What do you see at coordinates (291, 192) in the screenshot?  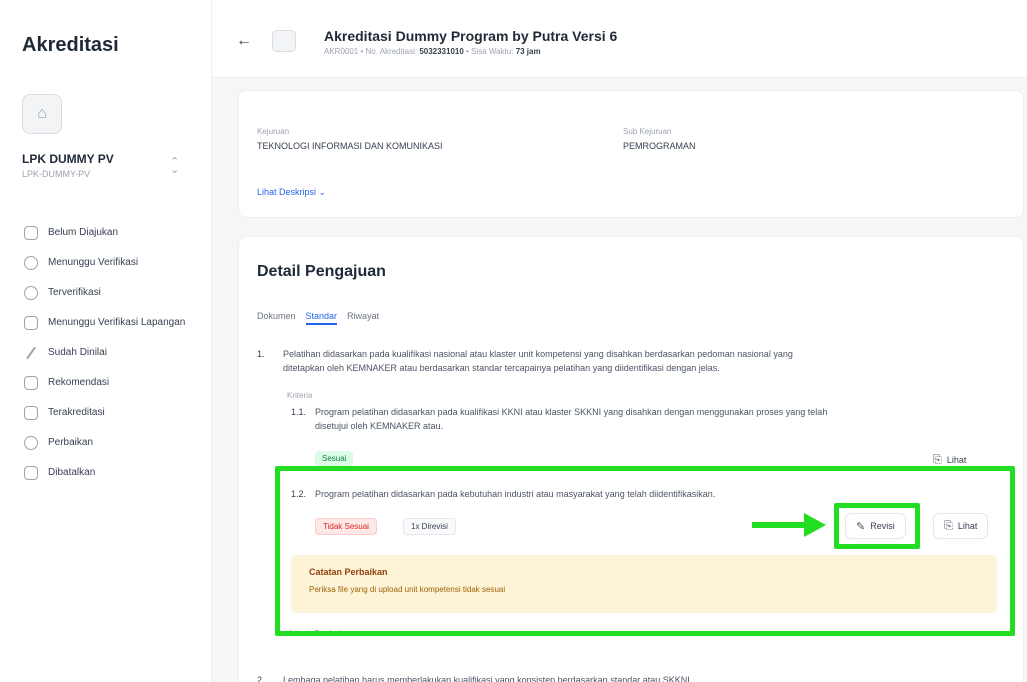 I see `lihat-deskripsi-link: Lihat Deskripsi ⌄` at bounding box center [291, 192].